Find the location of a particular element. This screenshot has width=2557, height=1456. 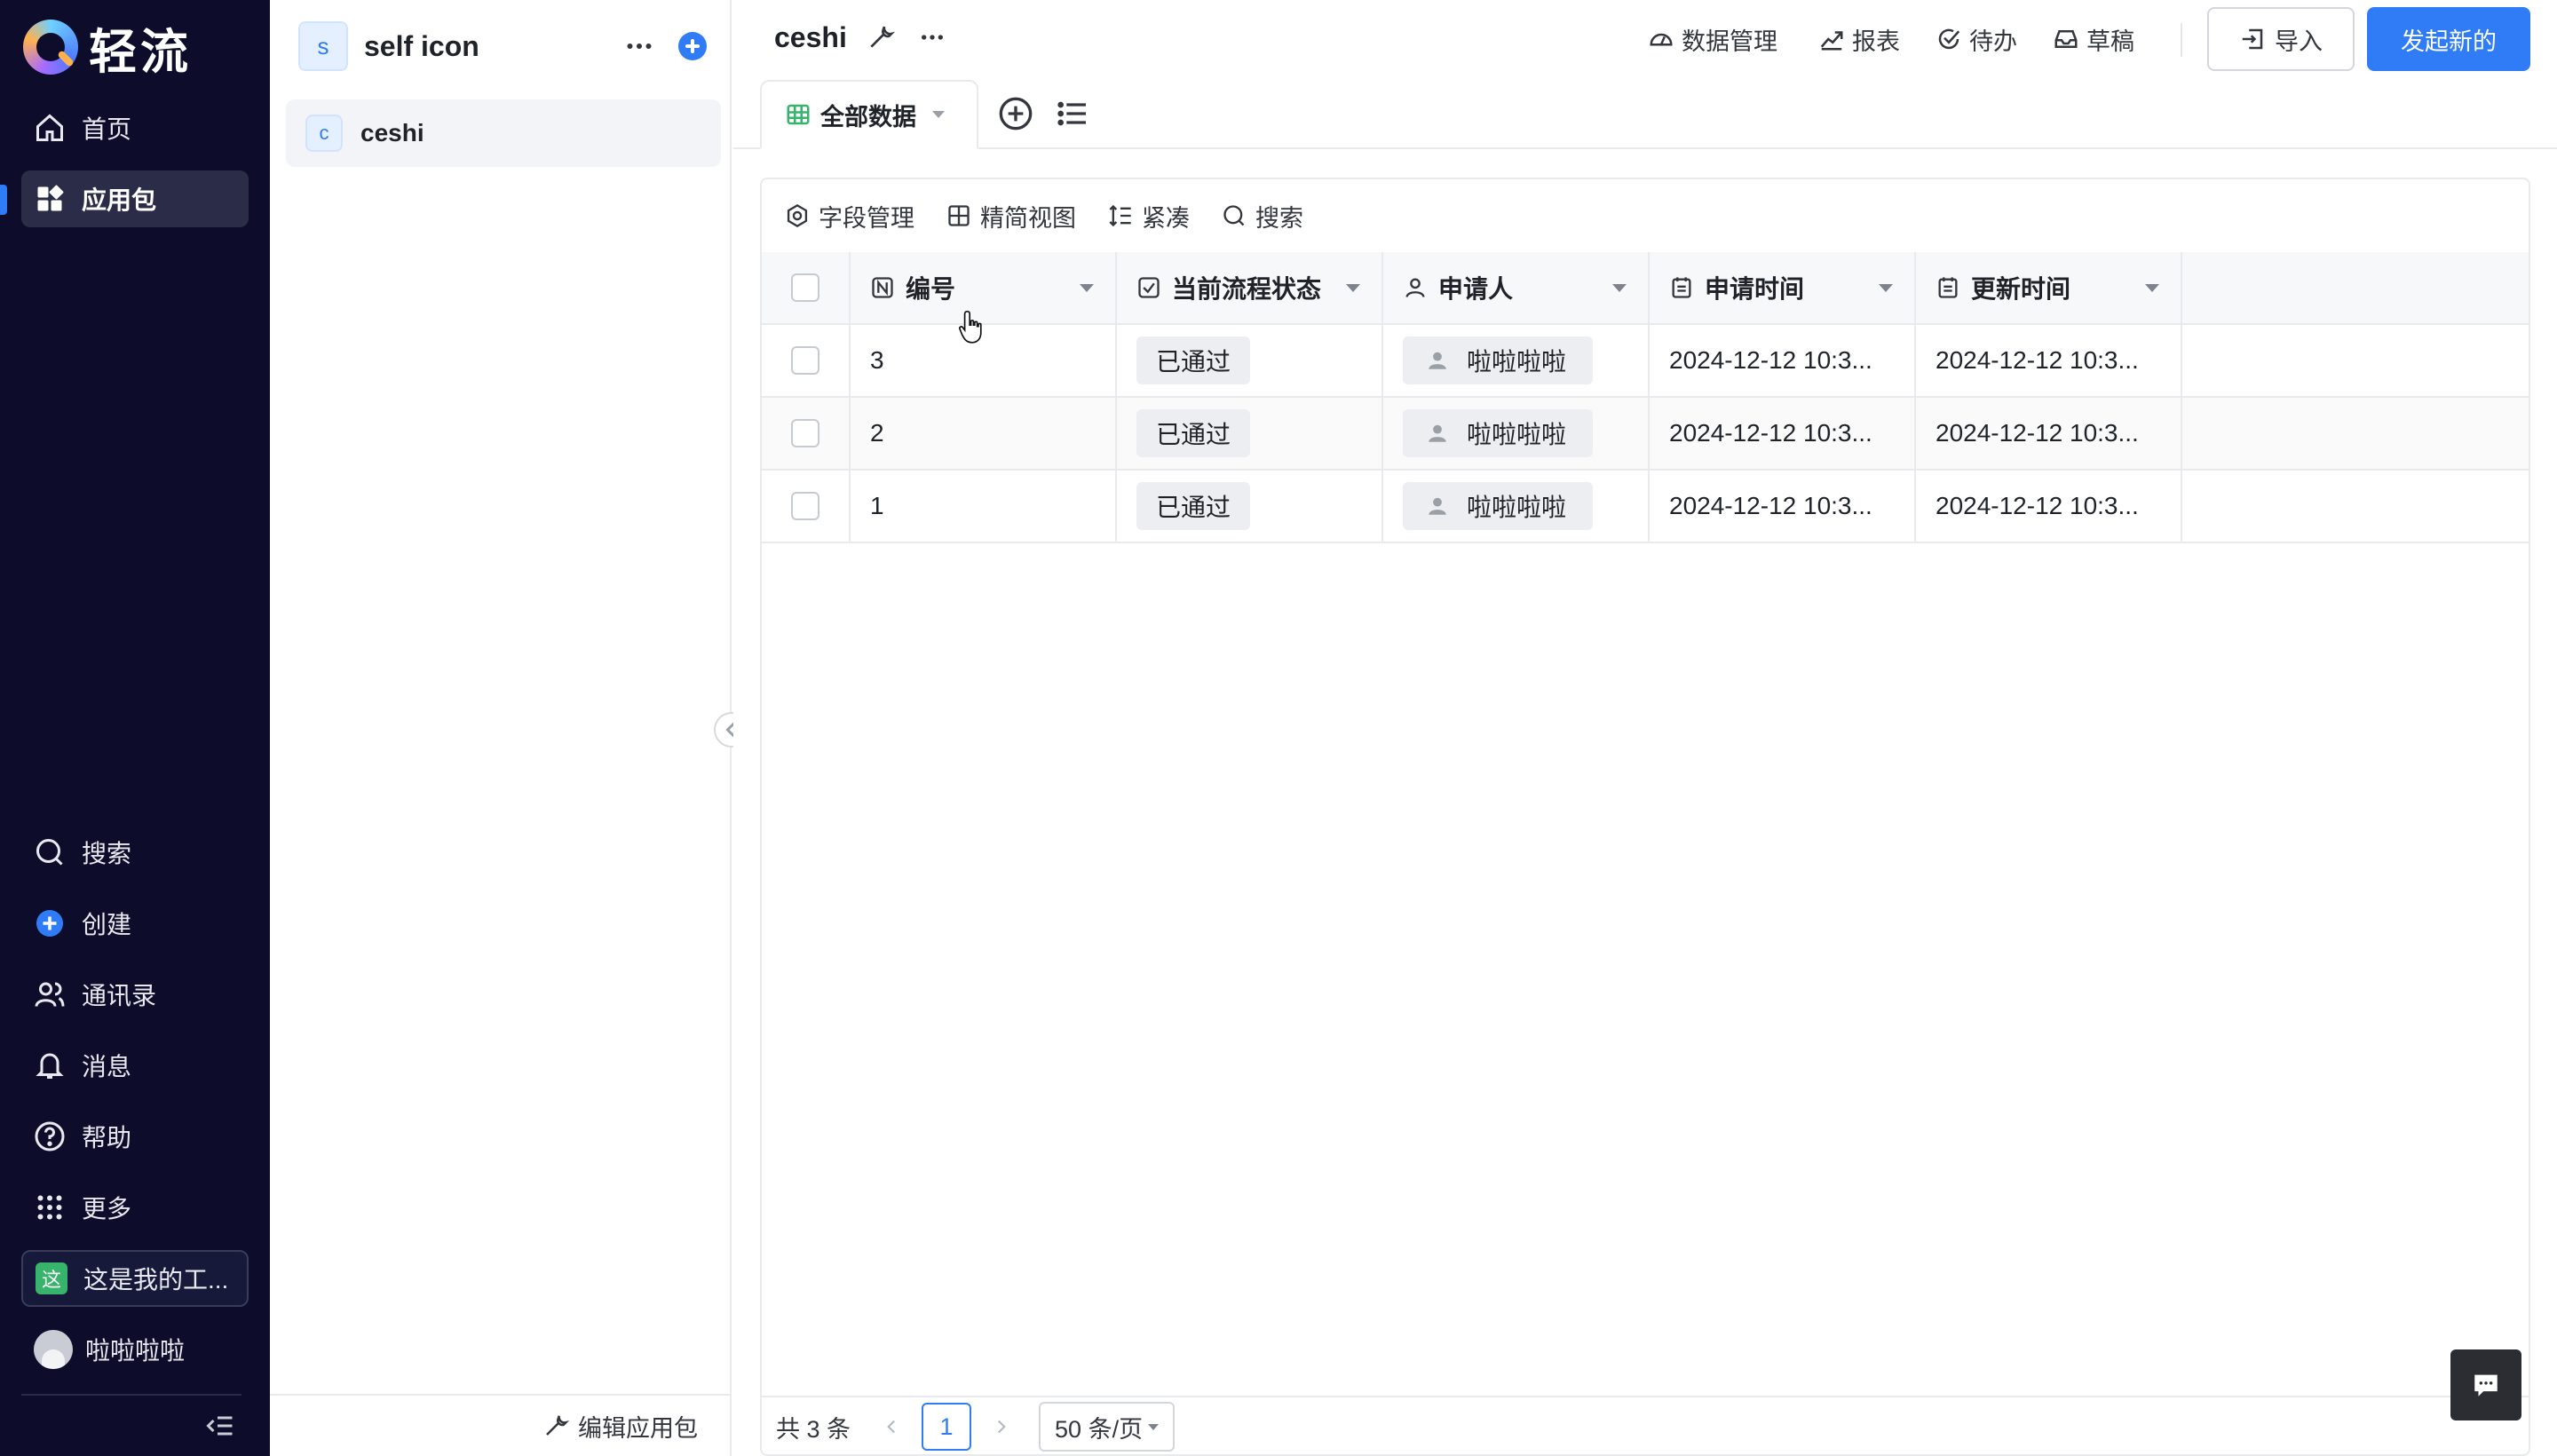

nav-item-label: 更多 is located at coordinates (107, 1209).